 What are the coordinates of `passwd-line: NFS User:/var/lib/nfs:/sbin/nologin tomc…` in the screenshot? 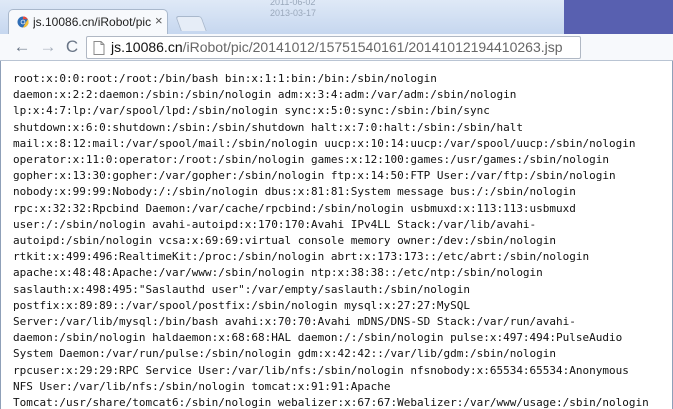 It's located at (202, 386).